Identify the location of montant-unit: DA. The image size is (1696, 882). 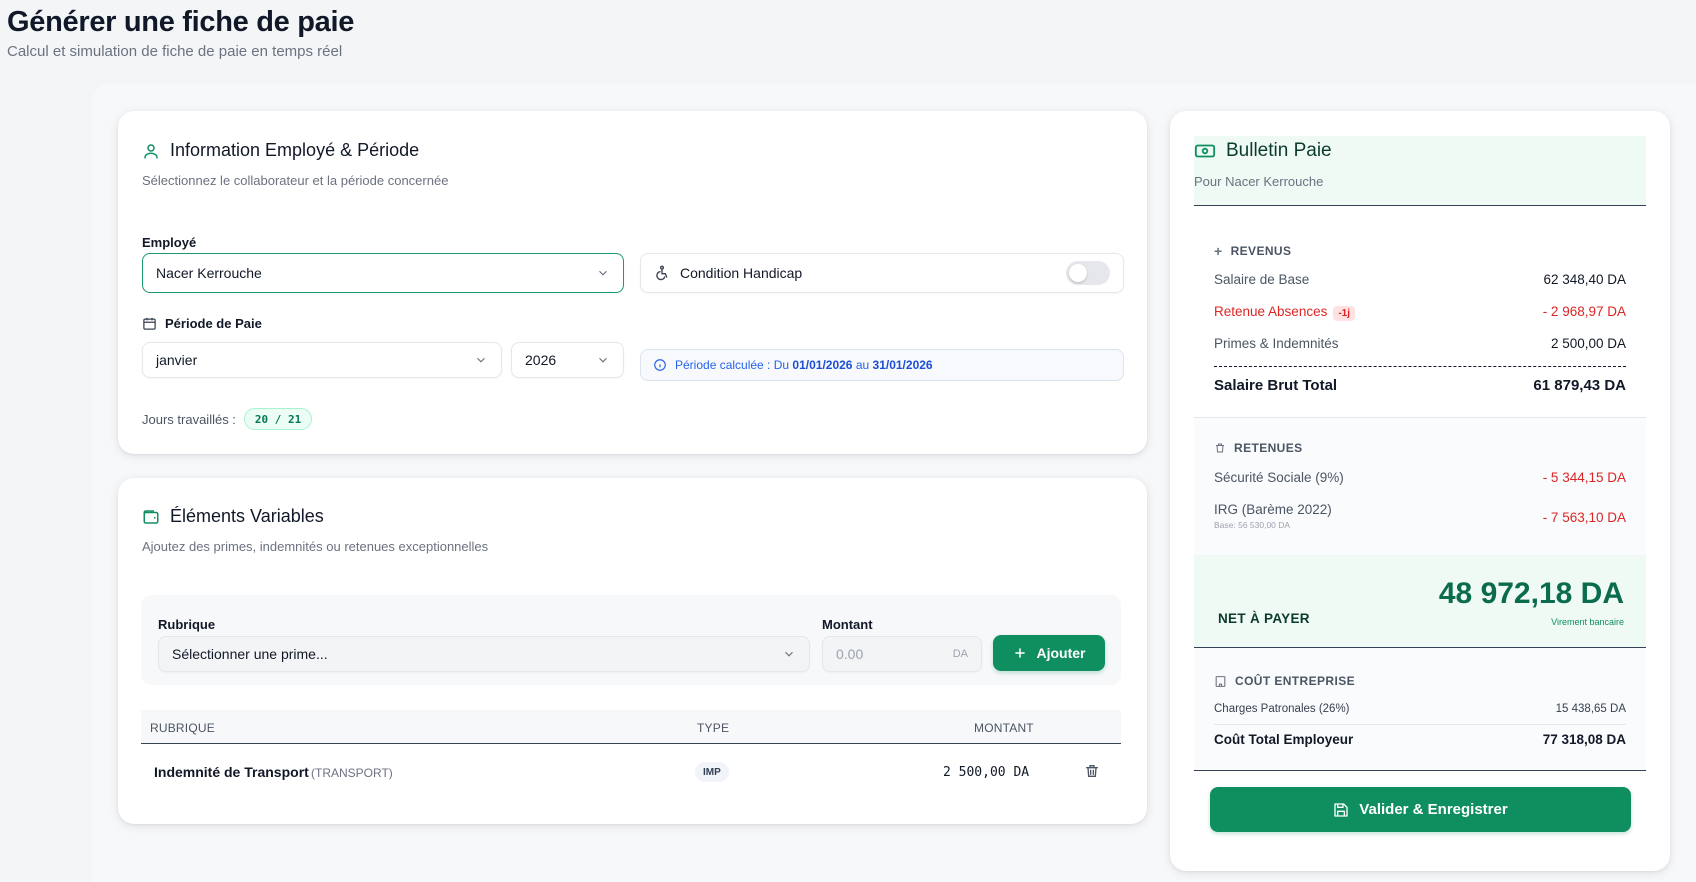
(960, 654).